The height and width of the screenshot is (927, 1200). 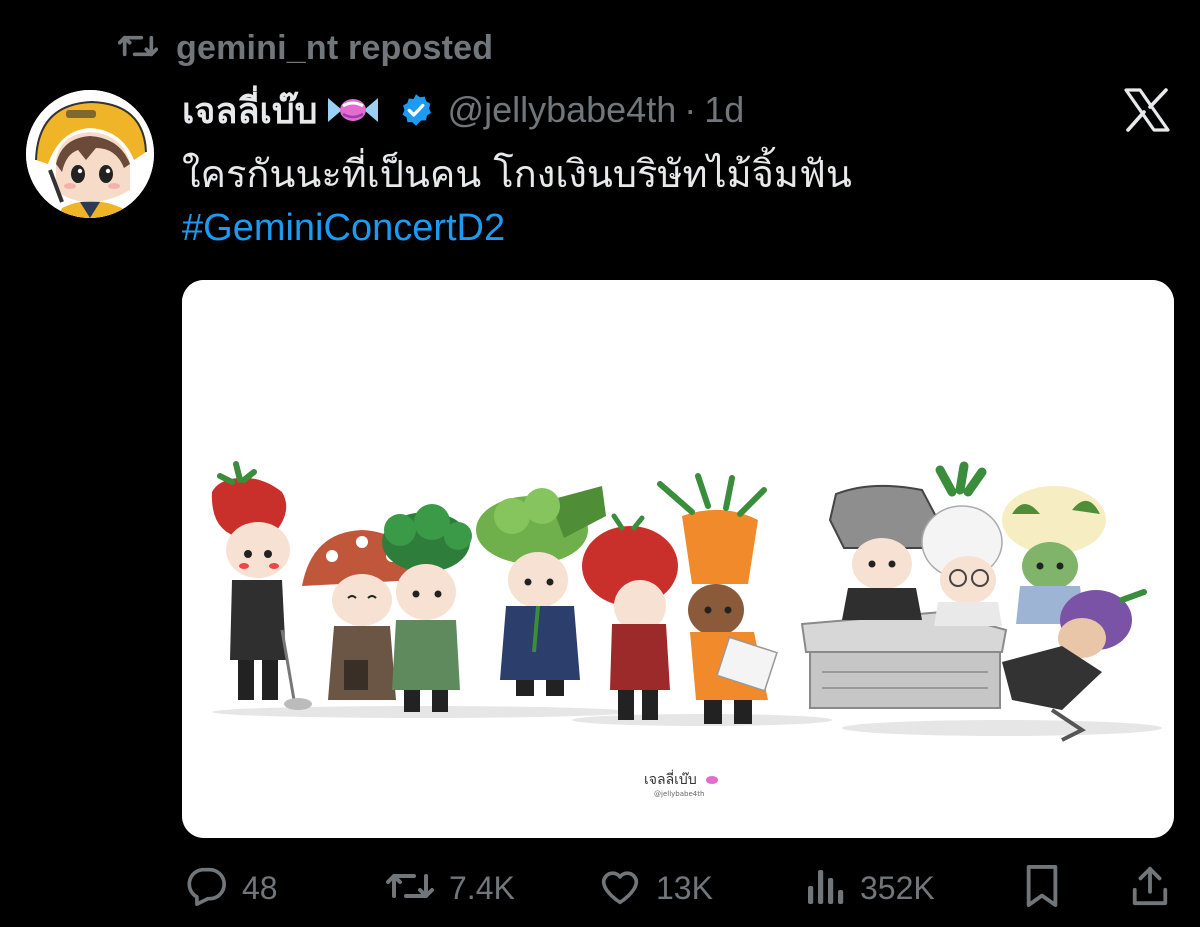 What do you see at coordinates (90, 154) in the screenshot?
I see `avatar` at bounding box center [90, 154].